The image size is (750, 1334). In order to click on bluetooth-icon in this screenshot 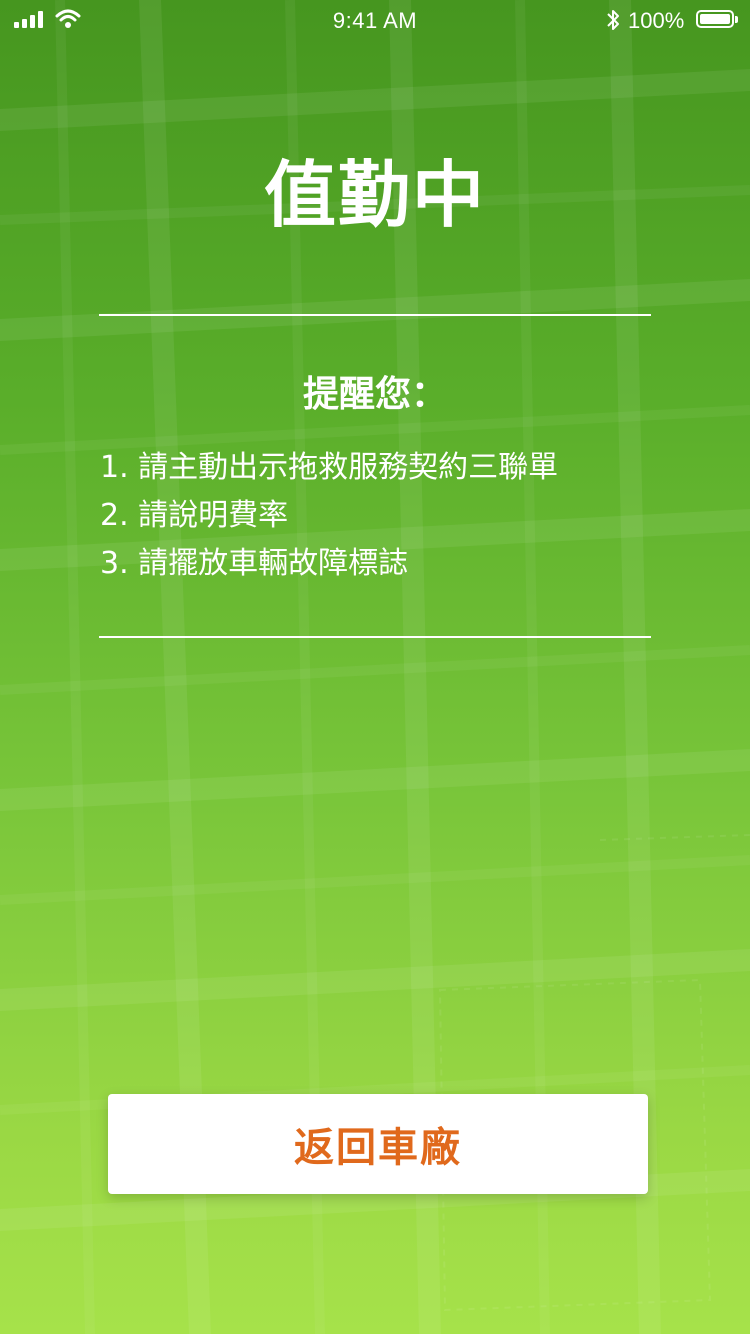, I will do `click(613, 20)`.